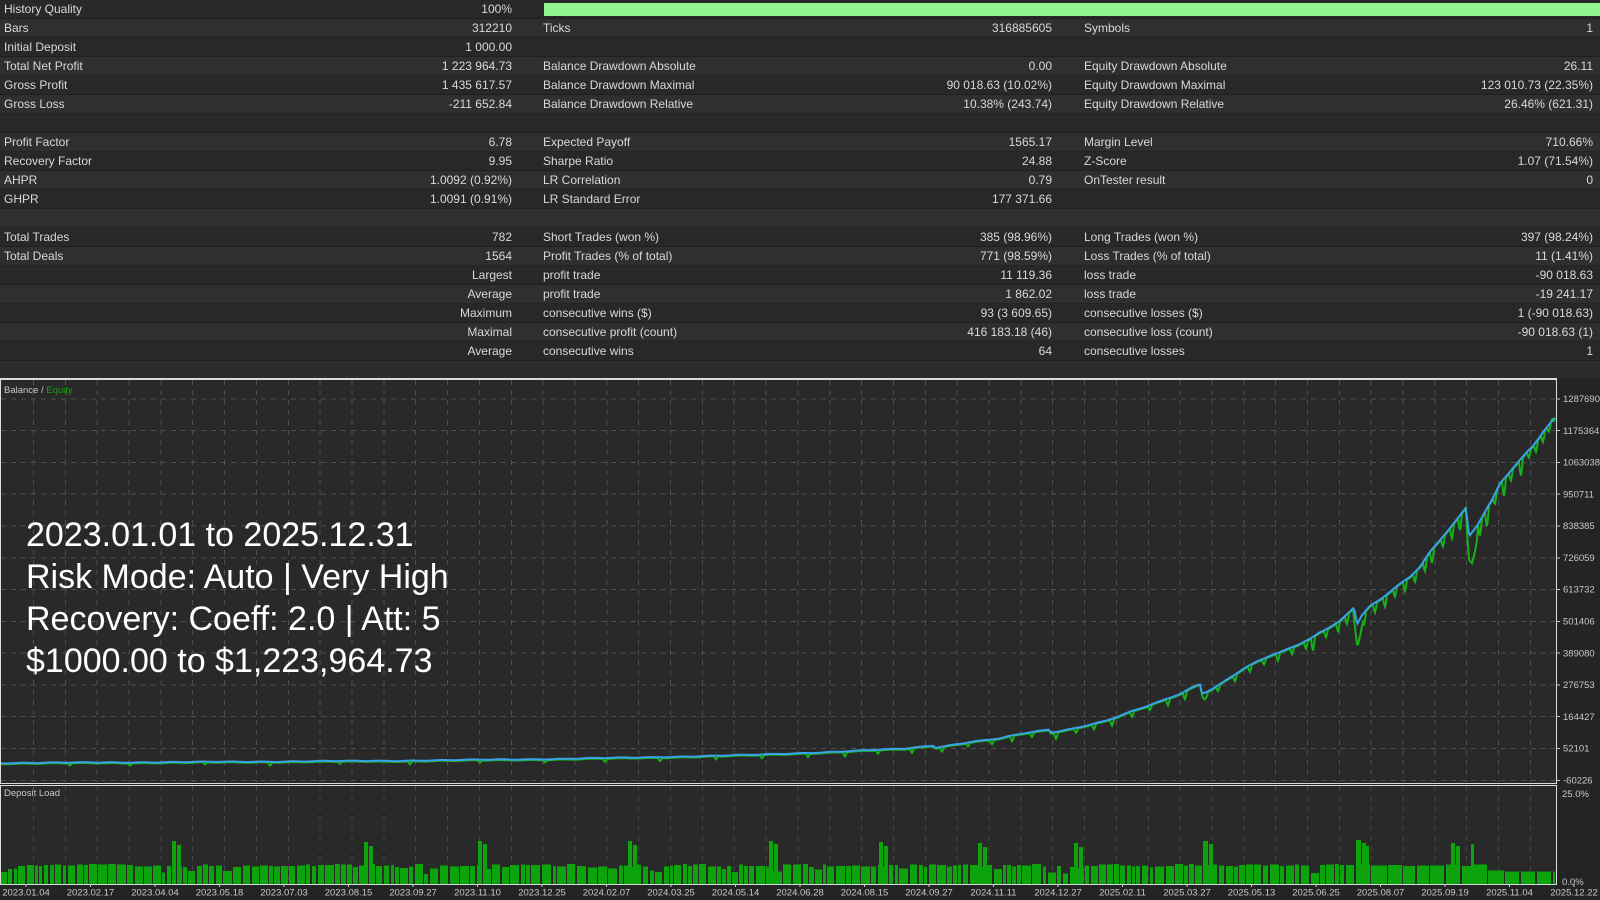 Image resolution: width=1600 pixels, height=900 pixels. I want to click on svg-text: 2024.05.14, so click(736, 893).